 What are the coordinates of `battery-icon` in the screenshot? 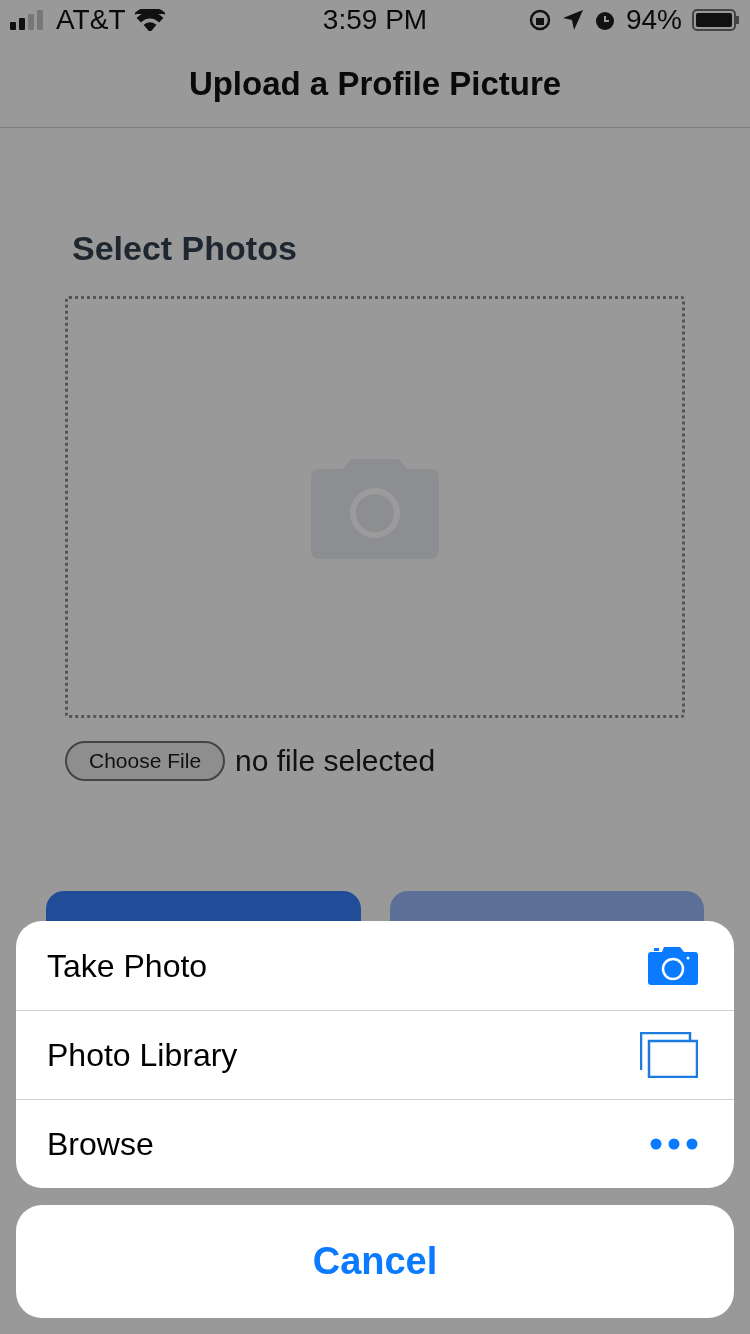 It's located at (716, 20).